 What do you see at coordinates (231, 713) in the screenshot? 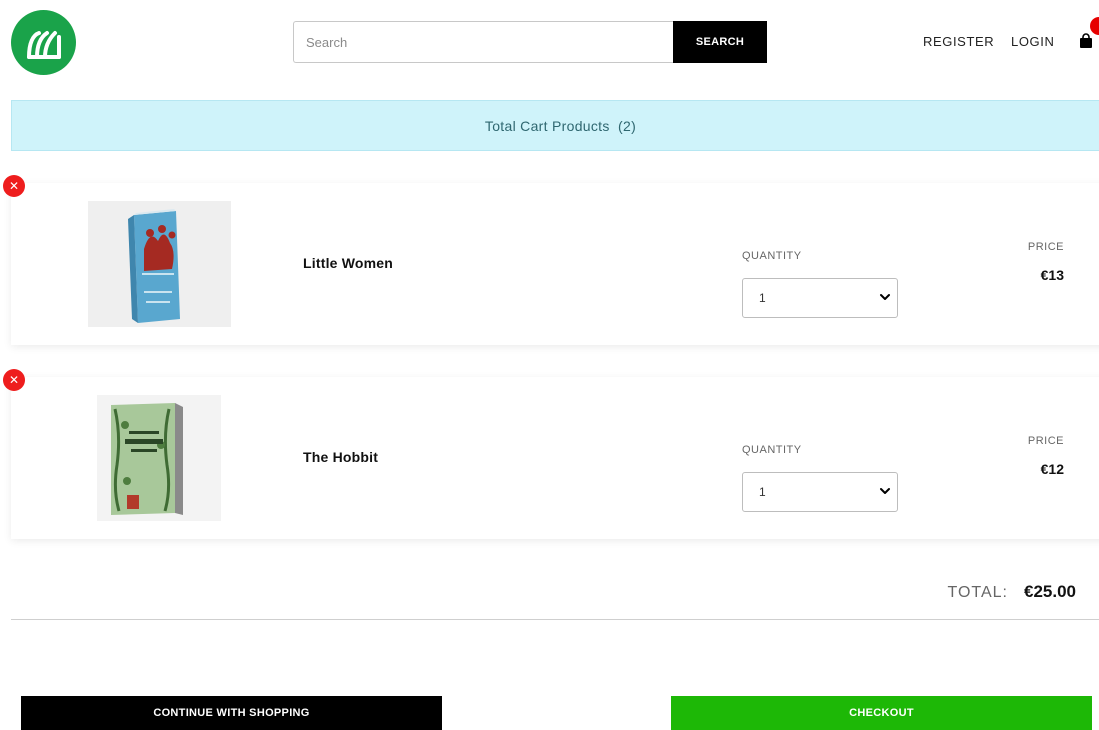
I see `continue-shopping-button: CONTINUE WITH SHOPPING` at bounding box center [231, 713].